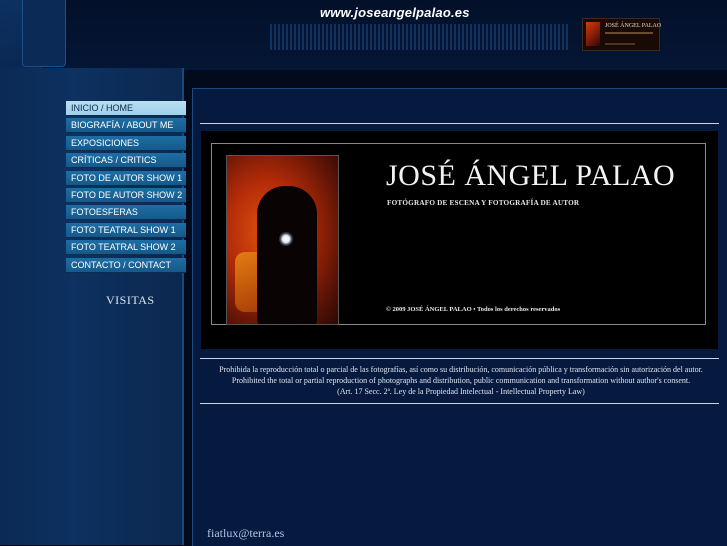  I want to click on header-band, so click(420, 37).